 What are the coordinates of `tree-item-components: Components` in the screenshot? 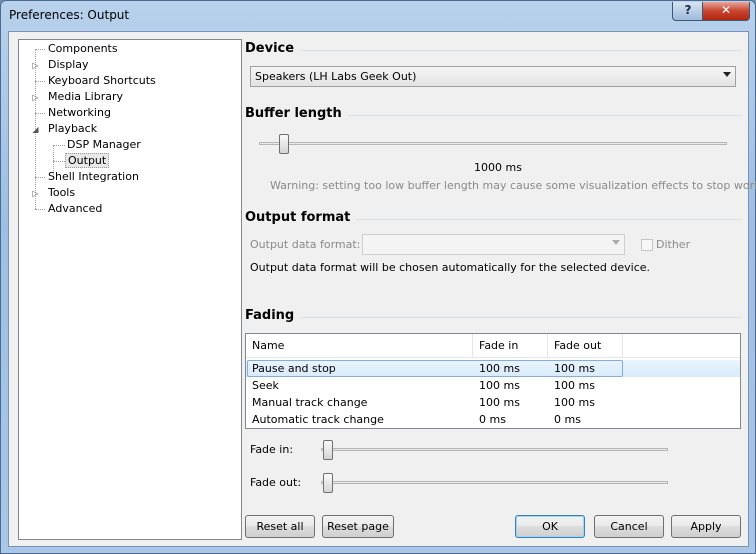 It's located at (83, 49).